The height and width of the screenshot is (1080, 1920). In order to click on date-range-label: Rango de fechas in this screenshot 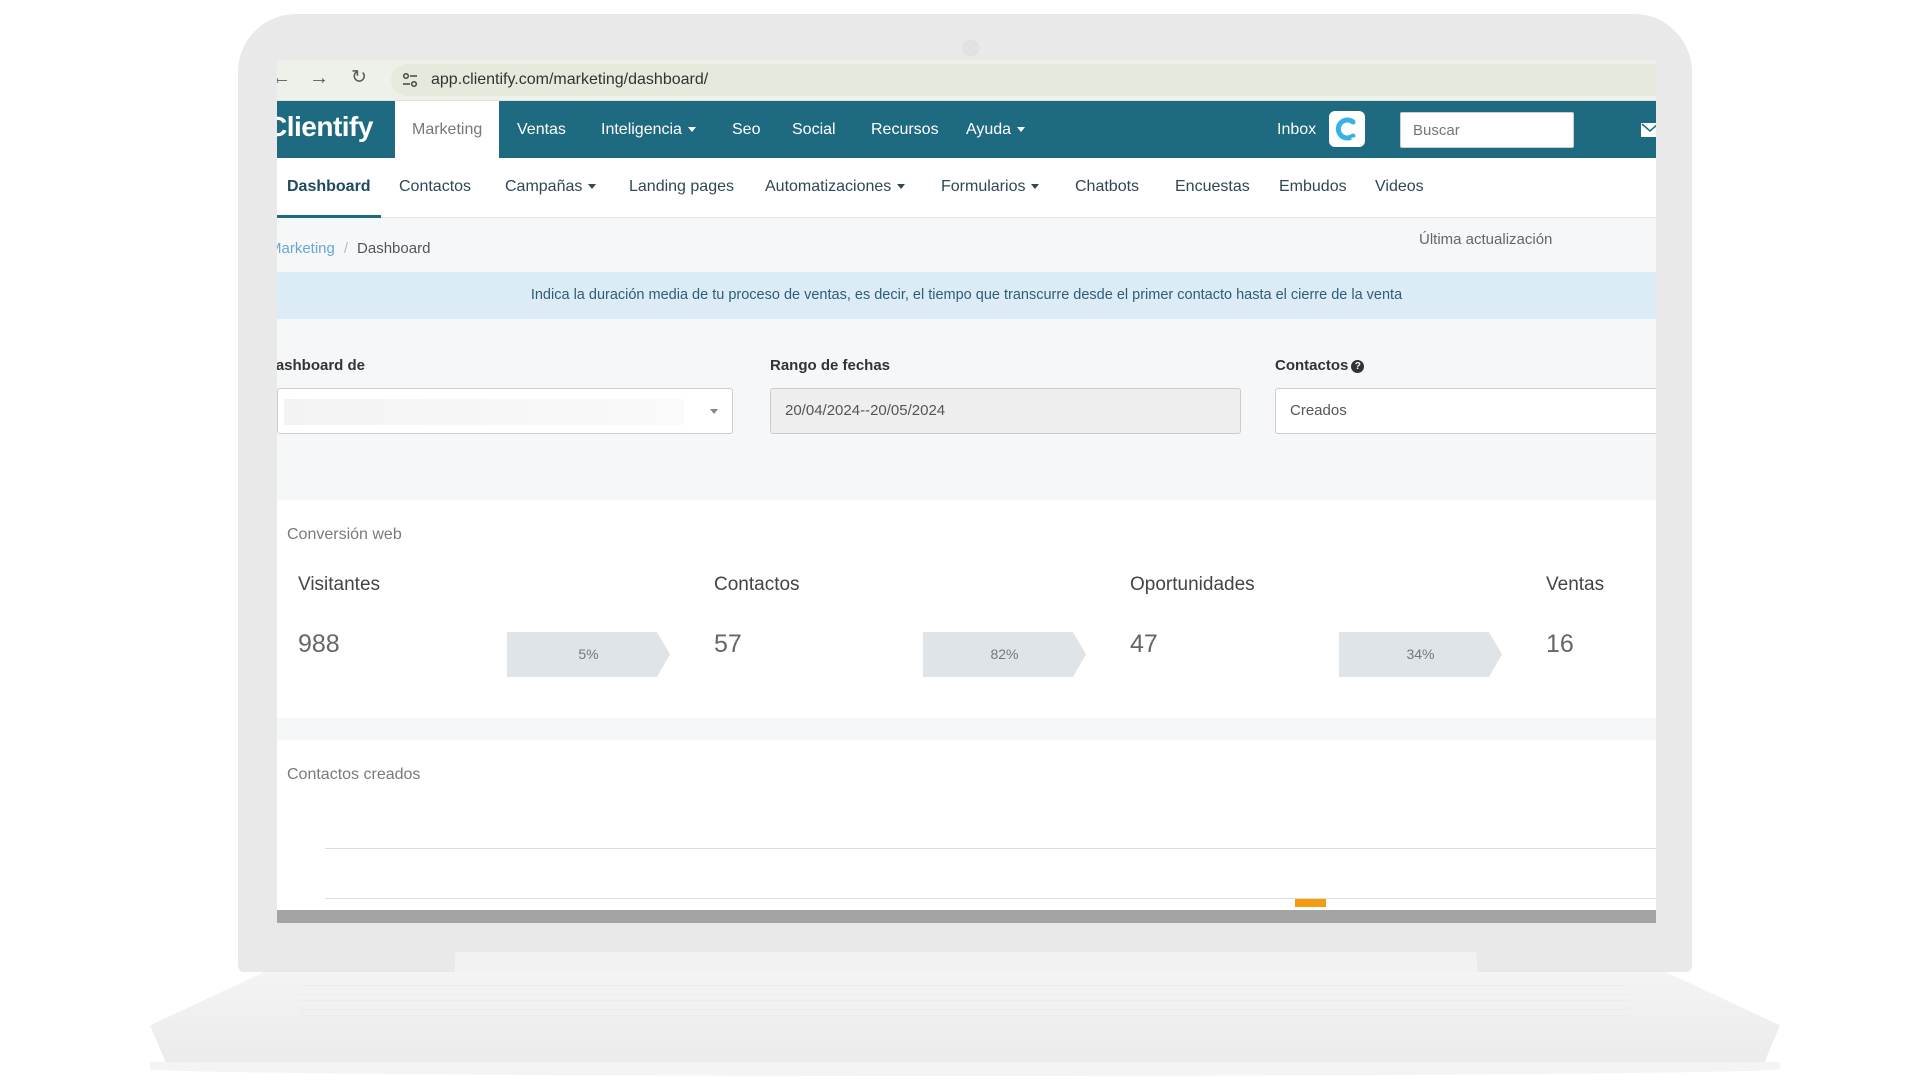, I will do `click(830, 365)`.